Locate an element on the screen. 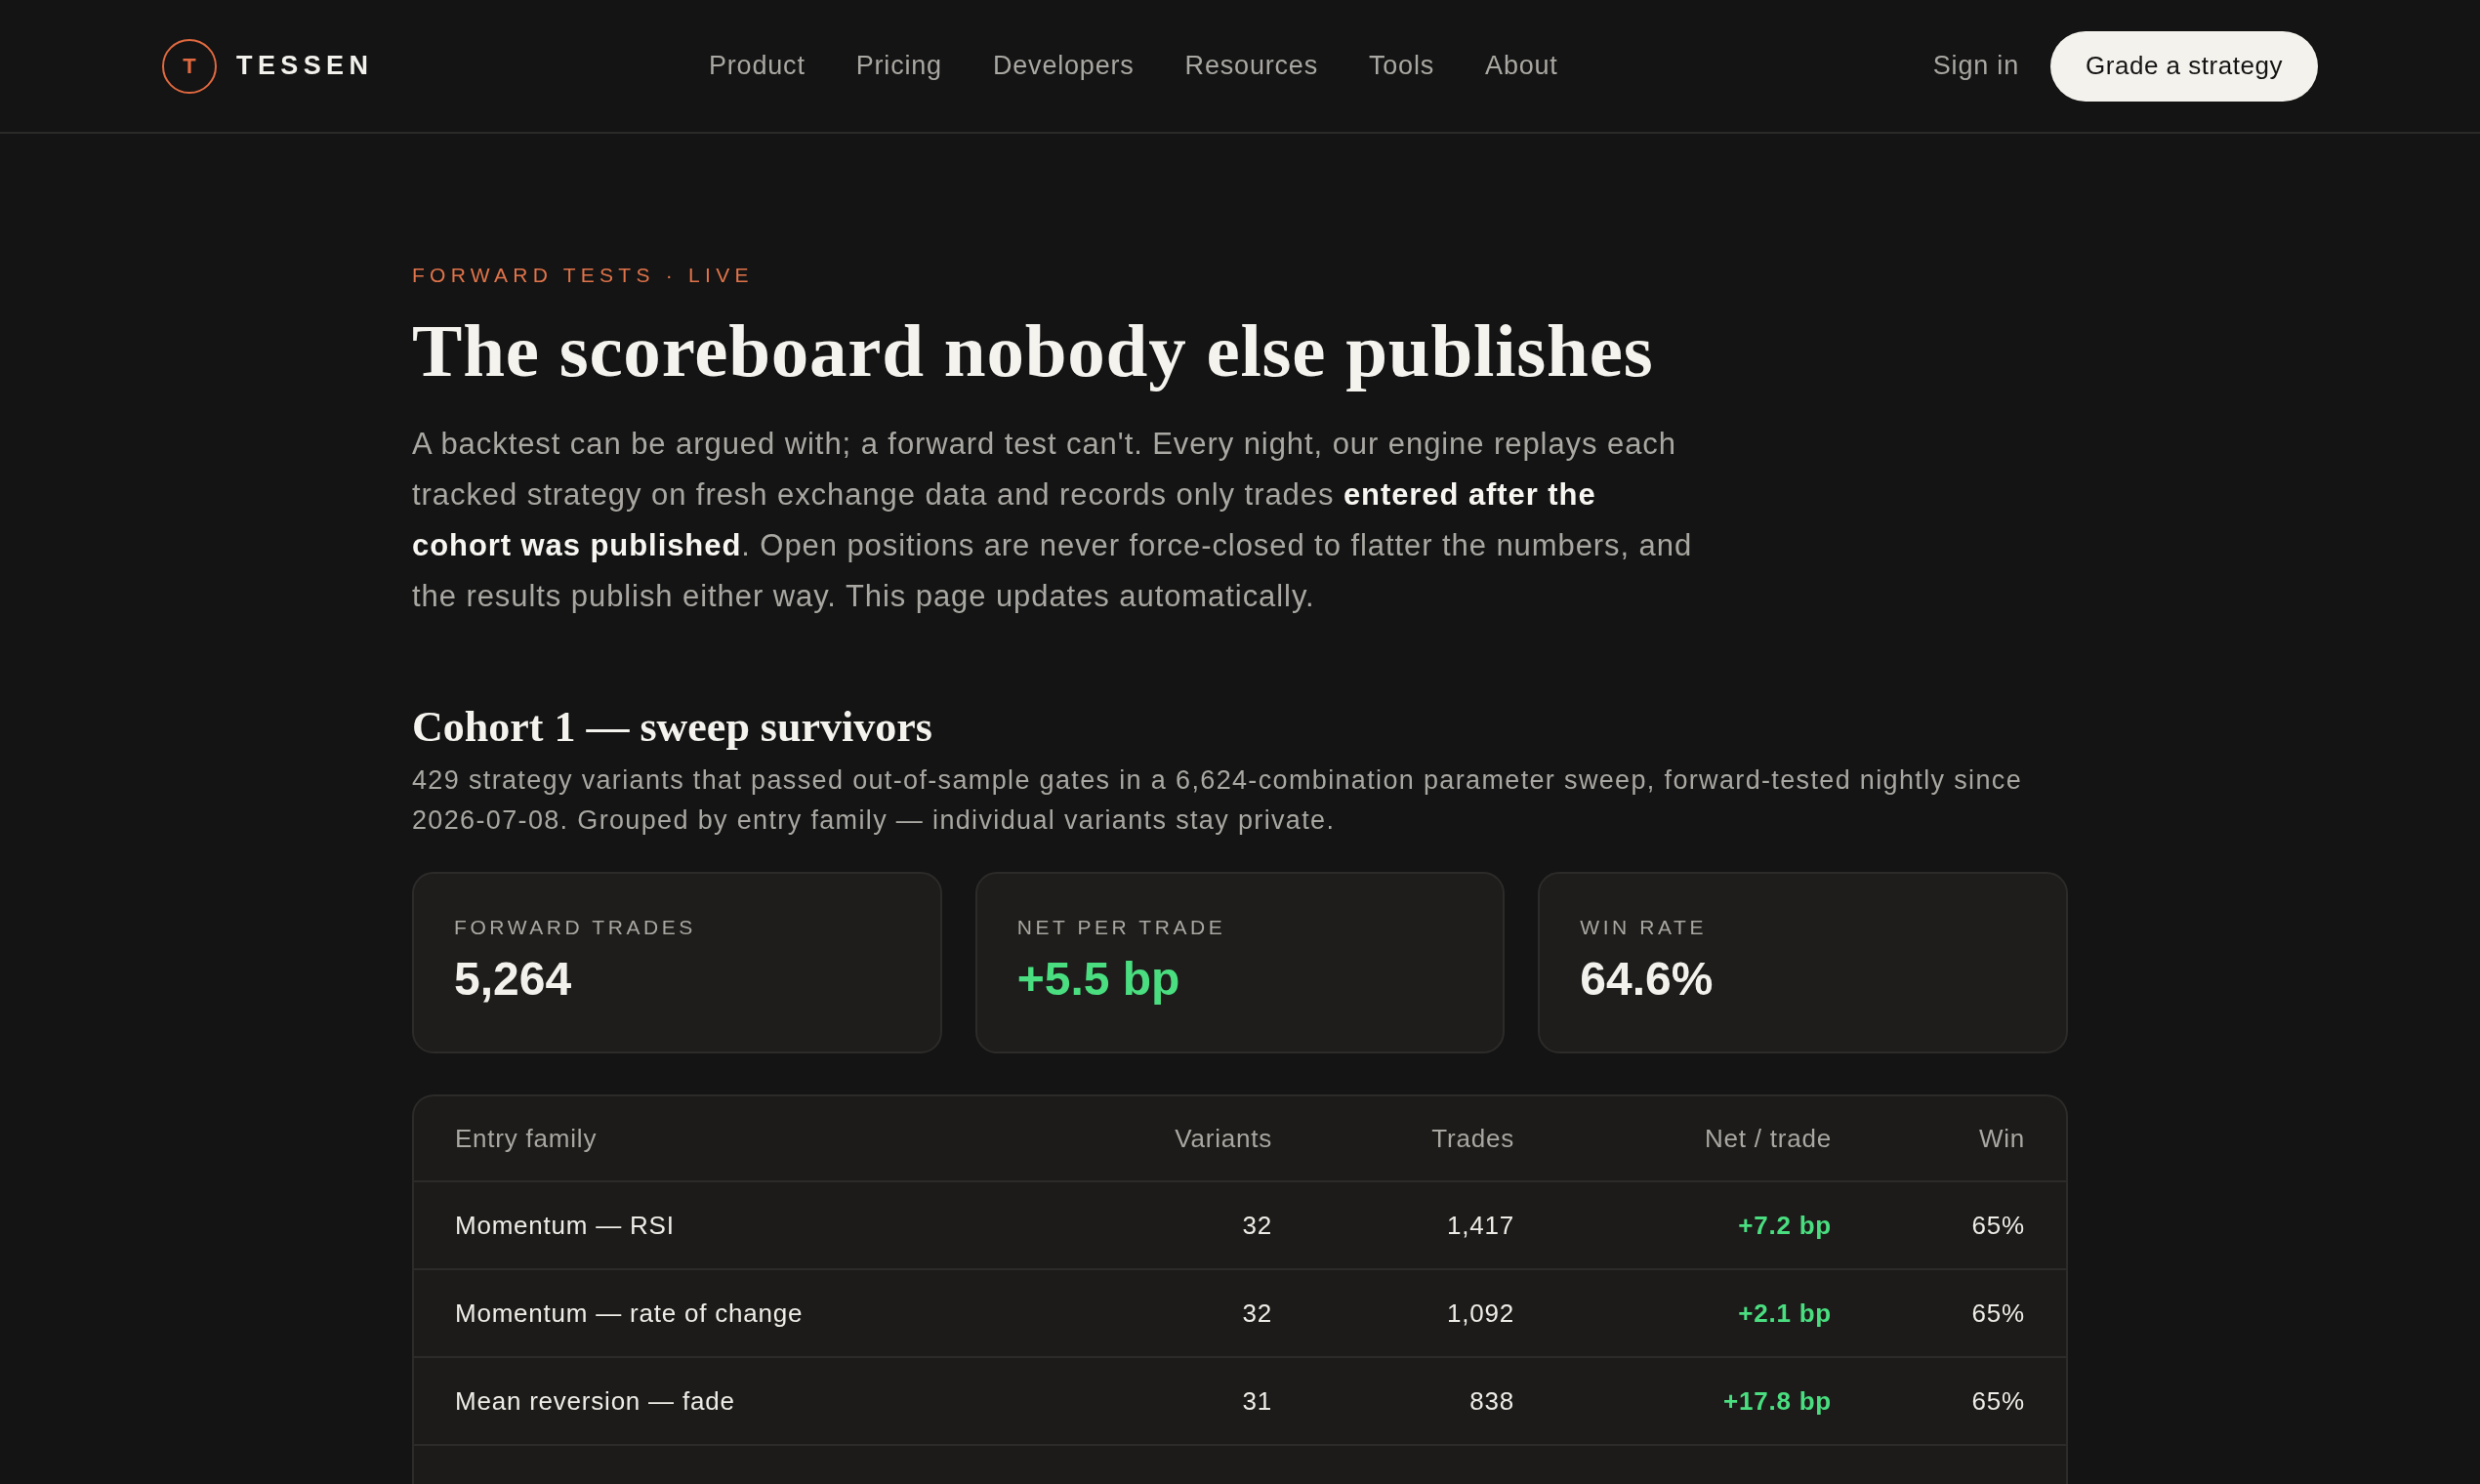 The image size is (2480, 1484). nav-link: Pricing is located at coordinates (898, 66).